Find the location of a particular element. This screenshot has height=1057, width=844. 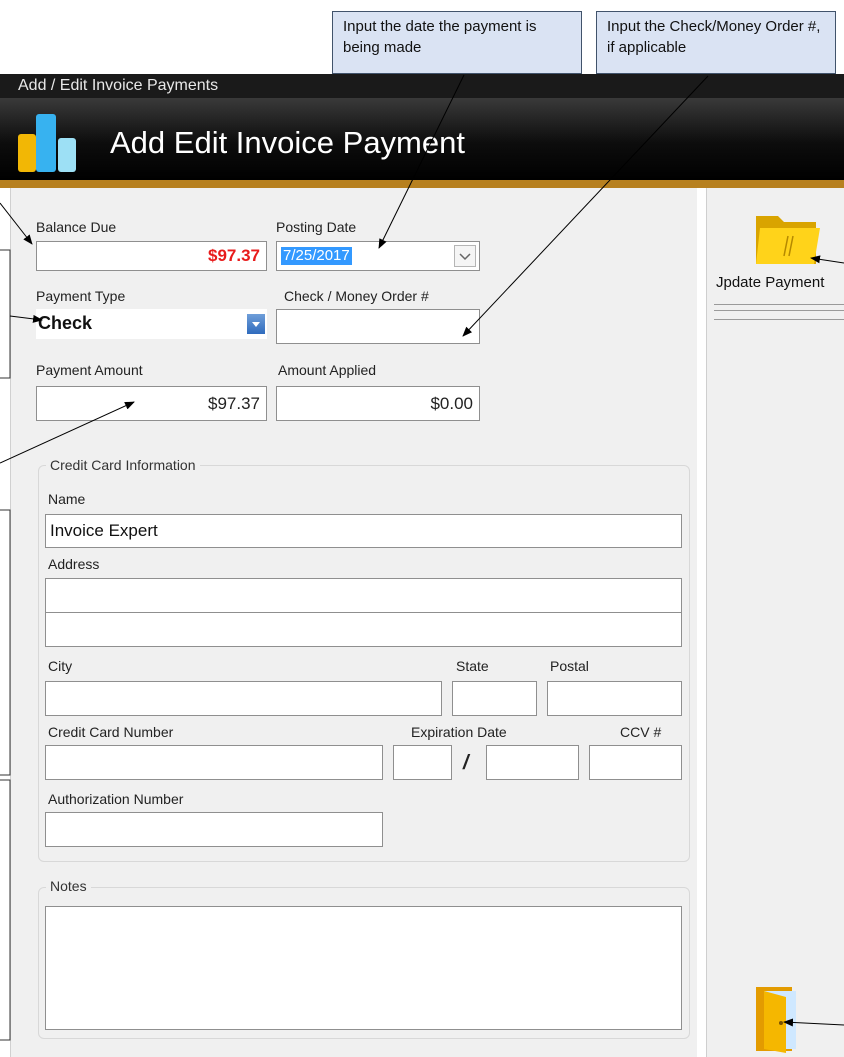

update-payment-label: Jpdate Payment is located at coordinates (770, 282).